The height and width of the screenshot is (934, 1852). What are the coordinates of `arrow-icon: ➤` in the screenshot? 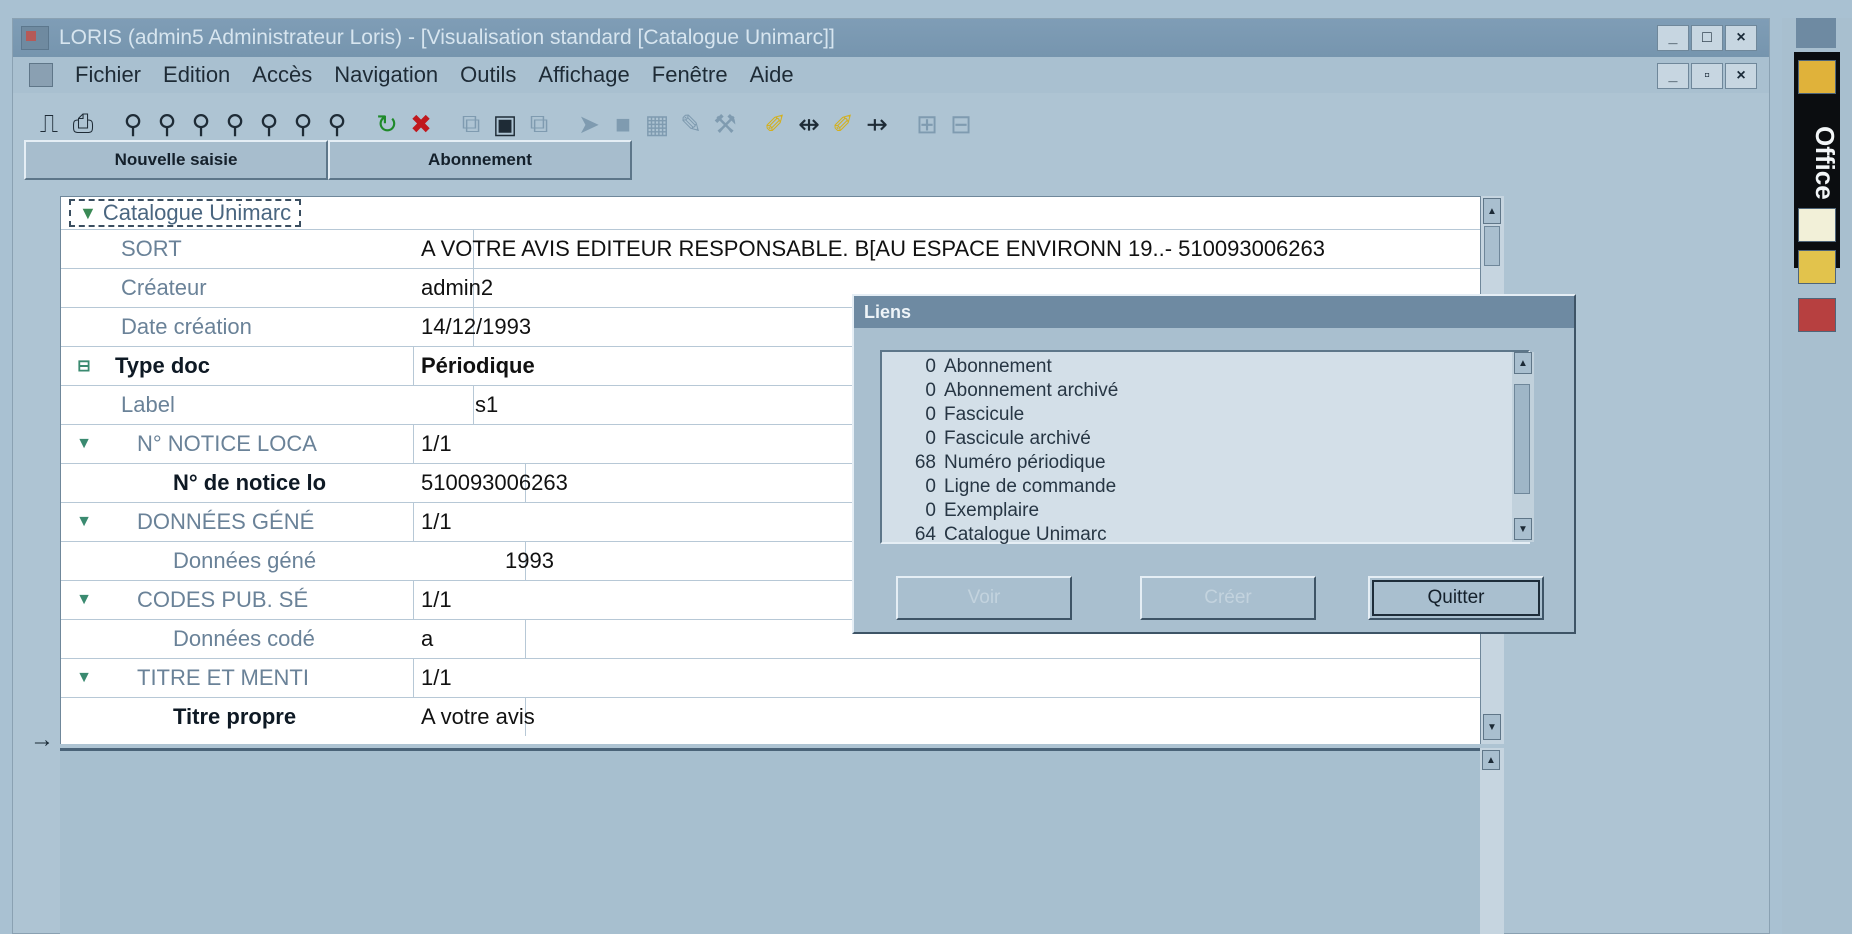 It's located at (589, 124).